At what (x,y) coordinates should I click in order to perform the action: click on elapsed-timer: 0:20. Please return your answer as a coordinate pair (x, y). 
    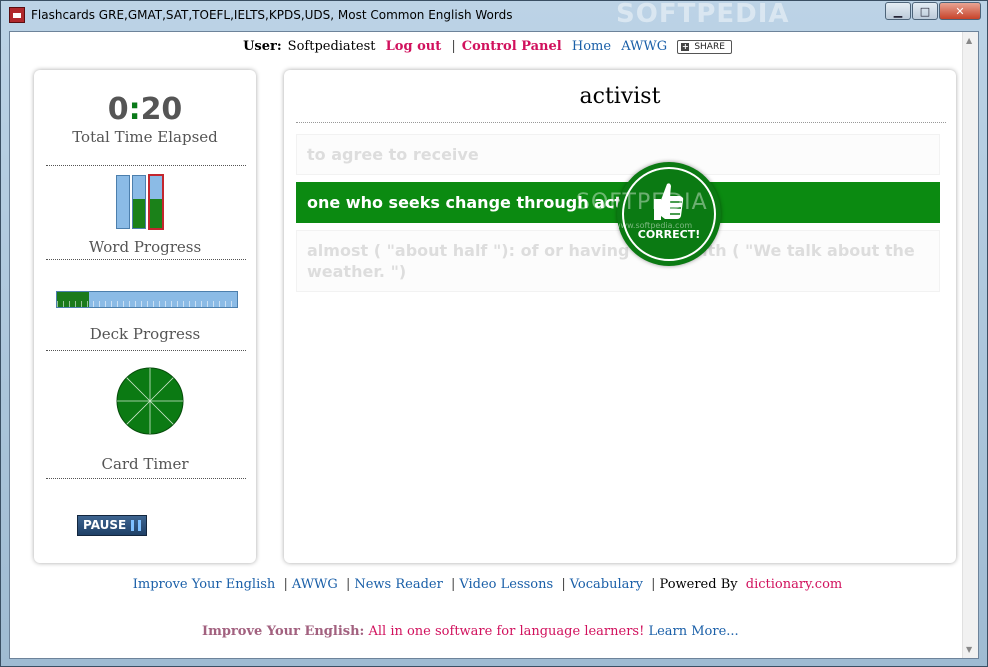
    Looking at the image, I should click on (145, 109).